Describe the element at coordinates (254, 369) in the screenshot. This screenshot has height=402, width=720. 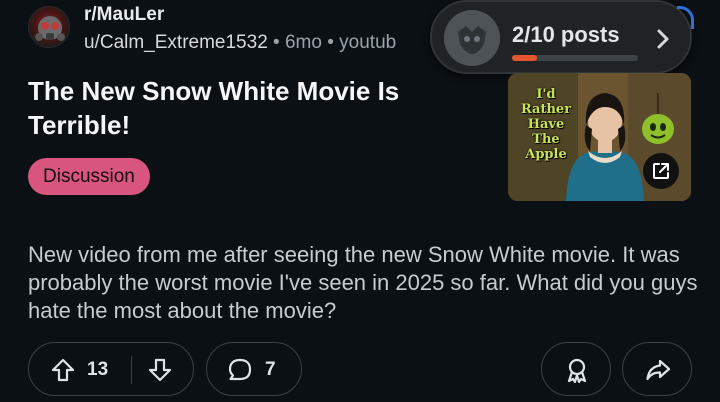
I see `comments-button: 7` at that location.